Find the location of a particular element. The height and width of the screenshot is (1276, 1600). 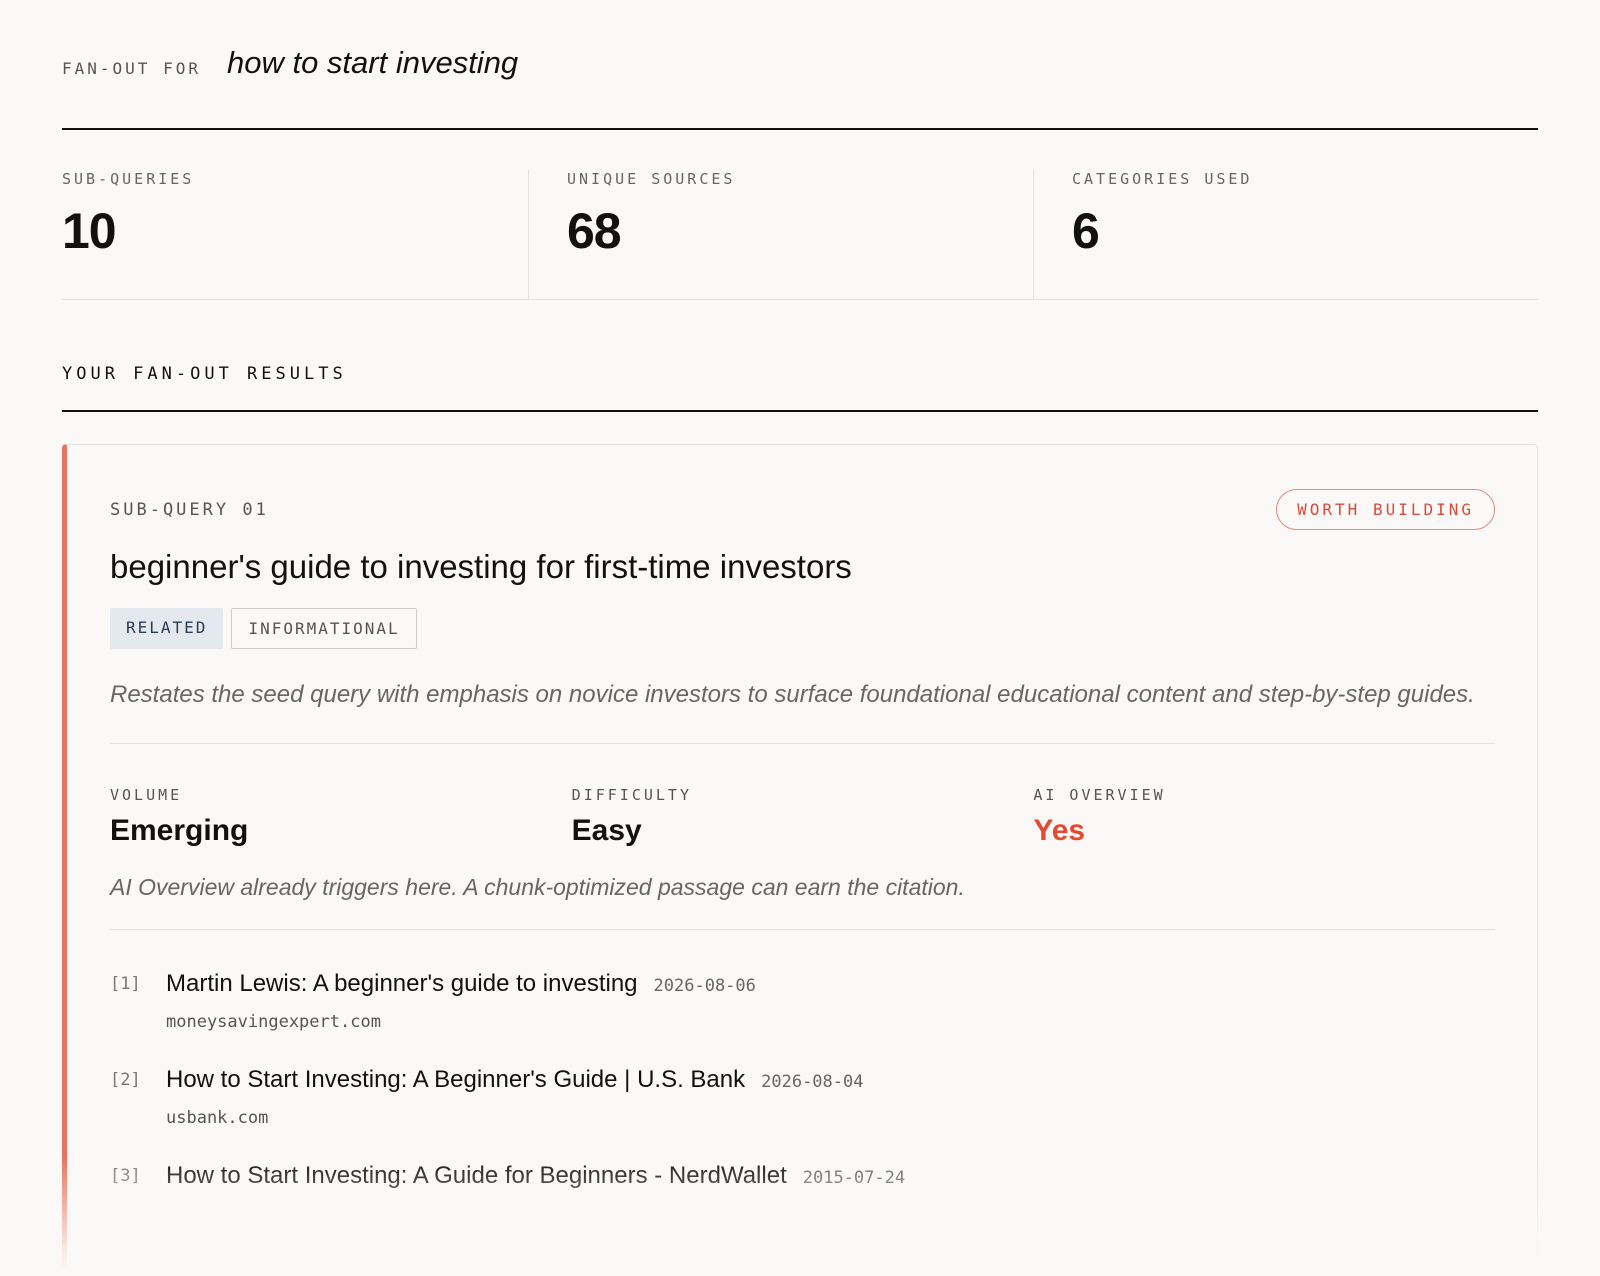

tag-related: RELATED is located at coordinates (167, 628).